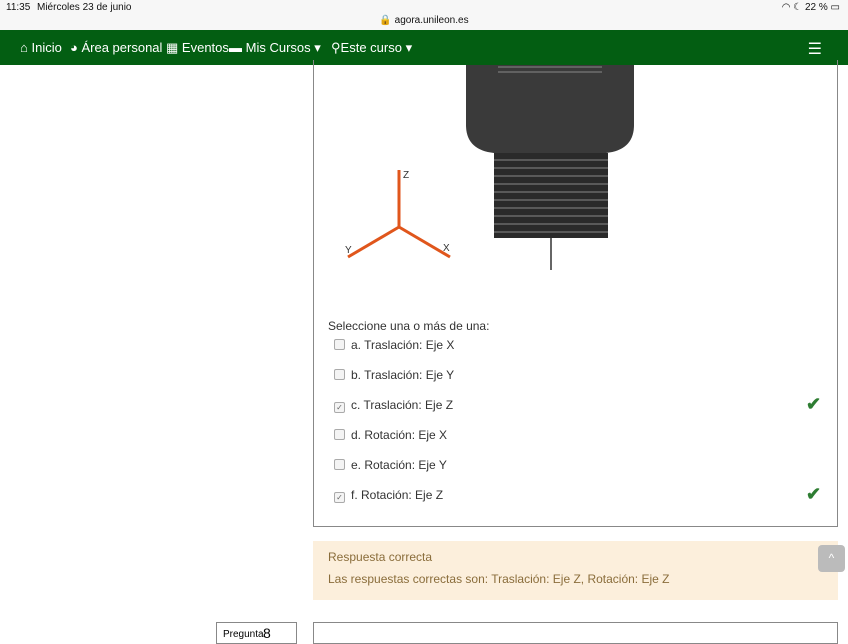  Describe the element at coordinates (46, 47) in the screenshot. I see `nav-label: Inicio` at that location.